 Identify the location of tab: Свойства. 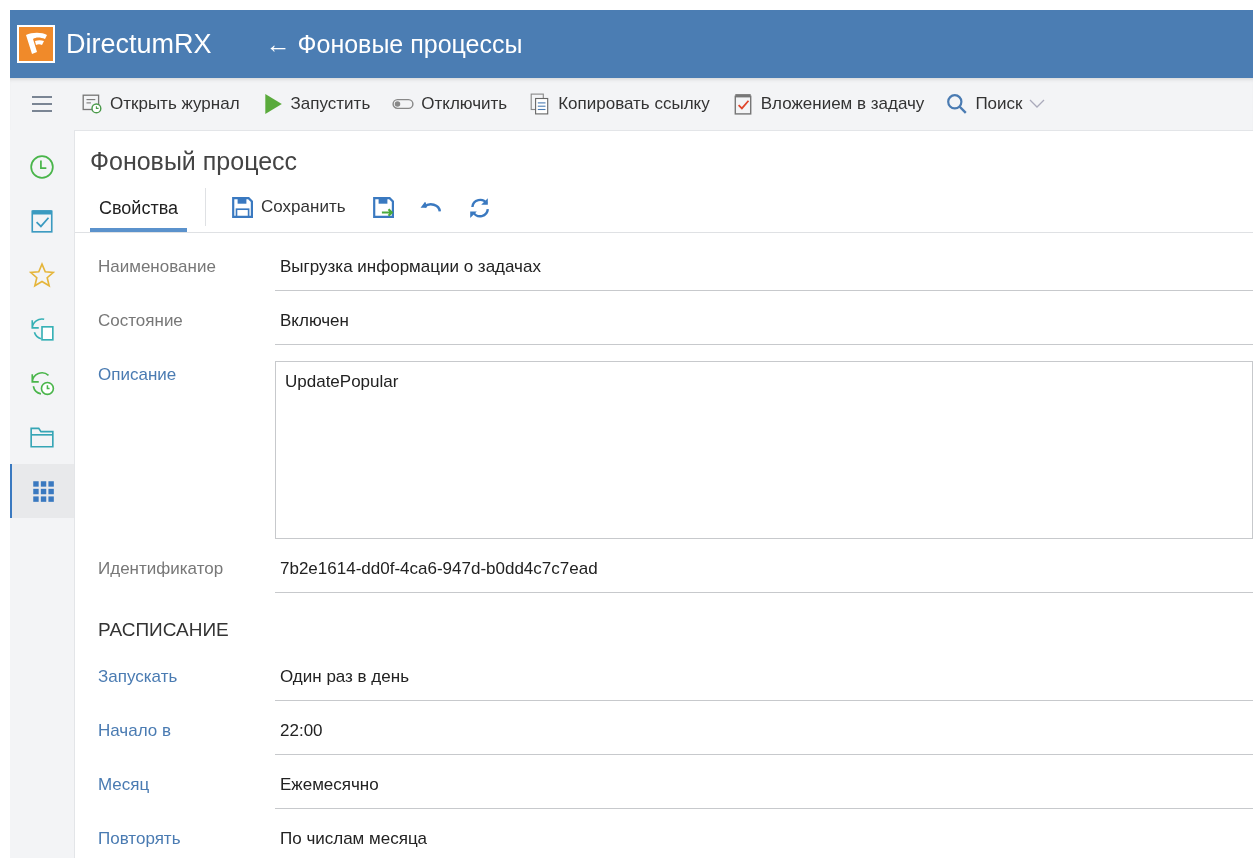
(139, 207).